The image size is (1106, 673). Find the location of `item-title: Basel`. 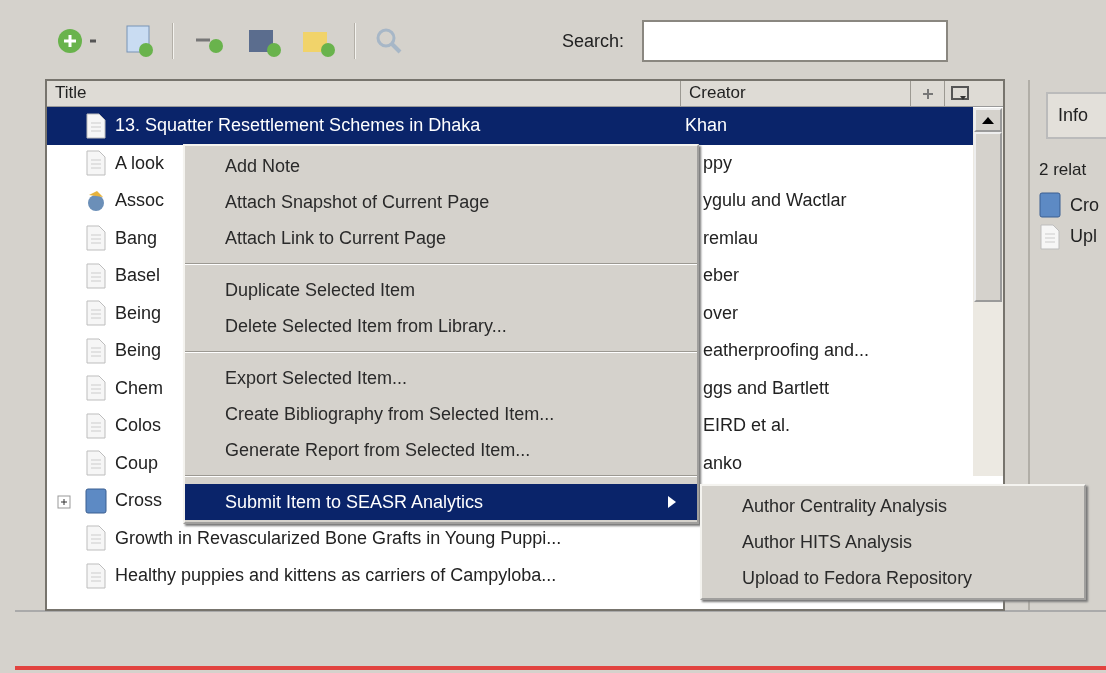

item-title: Basel is located at coordinates (138, 276).